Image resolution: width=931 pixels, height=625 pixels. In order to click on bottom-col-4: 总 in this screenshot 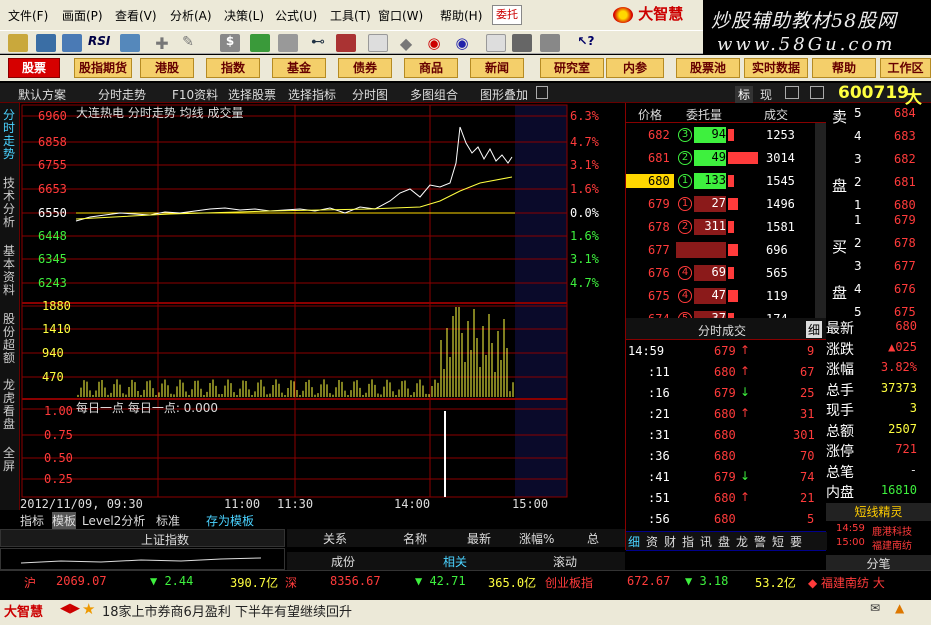, I will do `click(593, 538)`.